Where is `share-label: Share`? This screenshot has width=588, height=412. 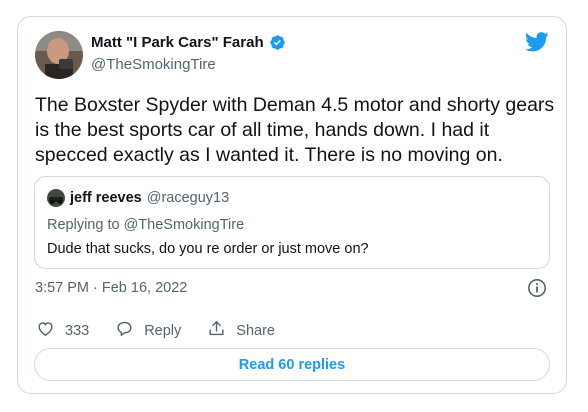 share-label: Share is located at coordinates (255, 330).